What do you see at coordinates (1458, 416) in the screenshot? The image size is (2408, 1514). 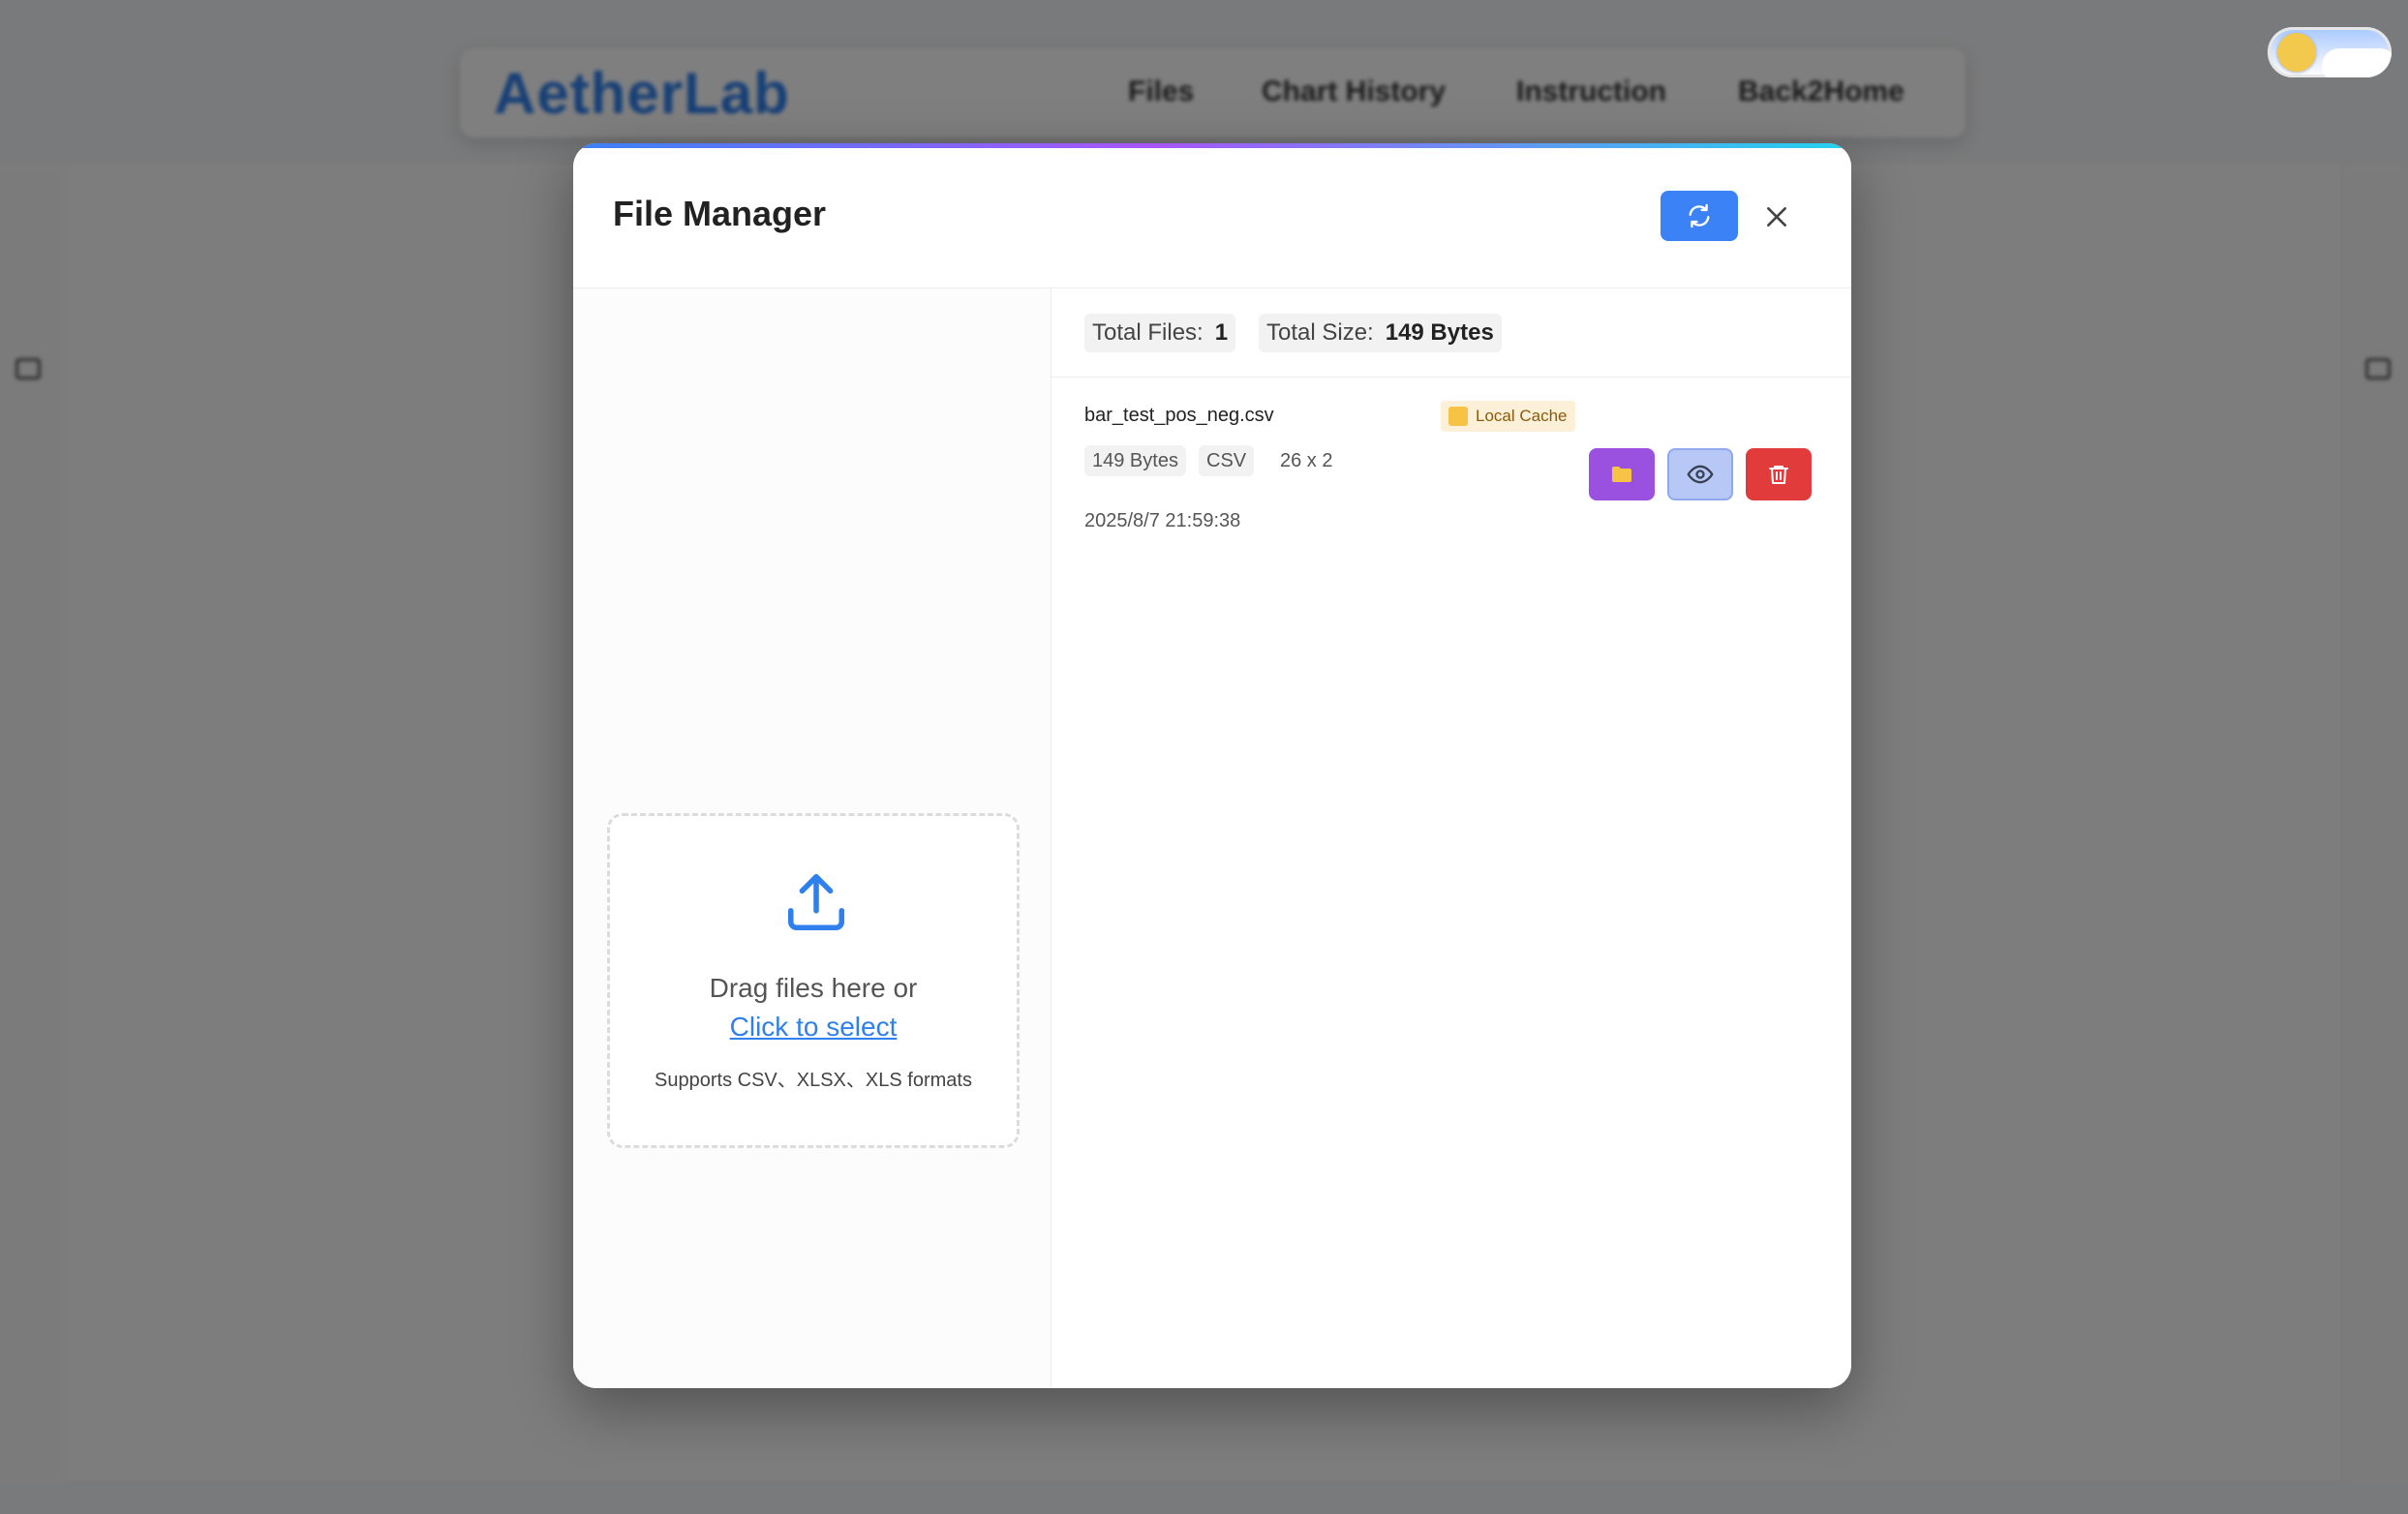 I see `folder-badge-icon` at bounding box center [1458, 416].